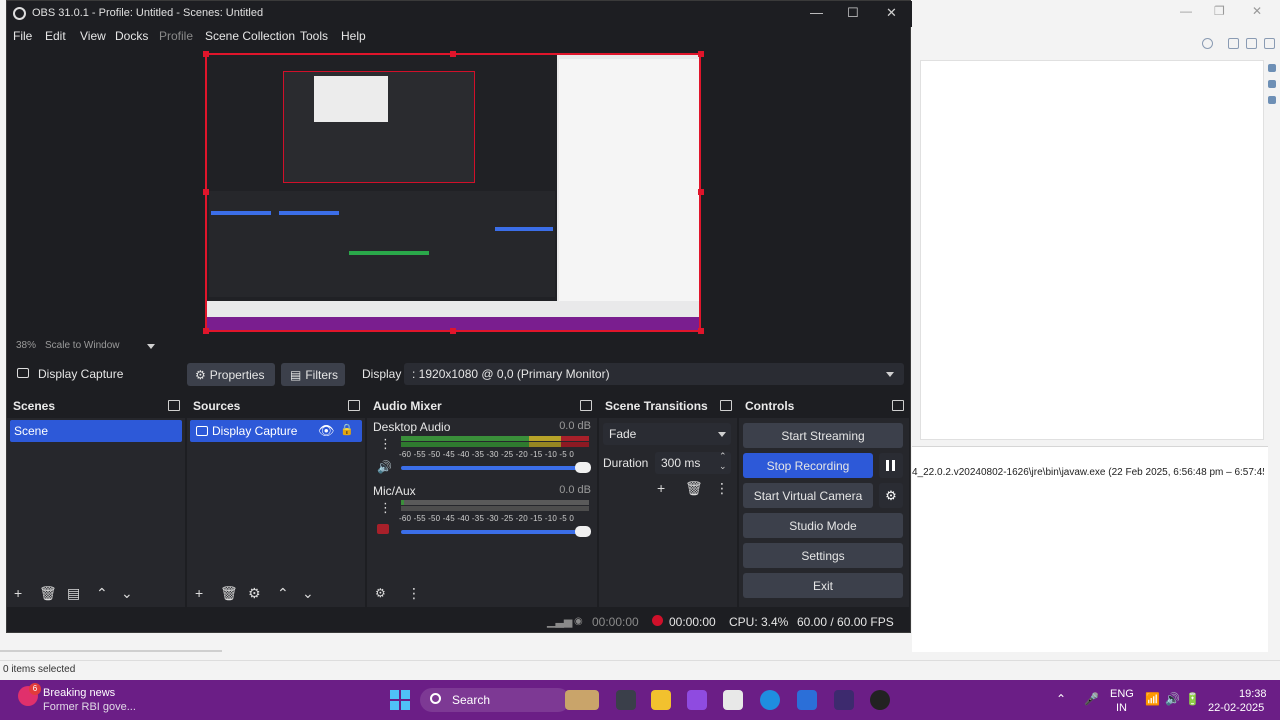  Describe the element at coordinates (723, 466) in the screenshot. I see `spin-down-icon: ⌄` at that location.